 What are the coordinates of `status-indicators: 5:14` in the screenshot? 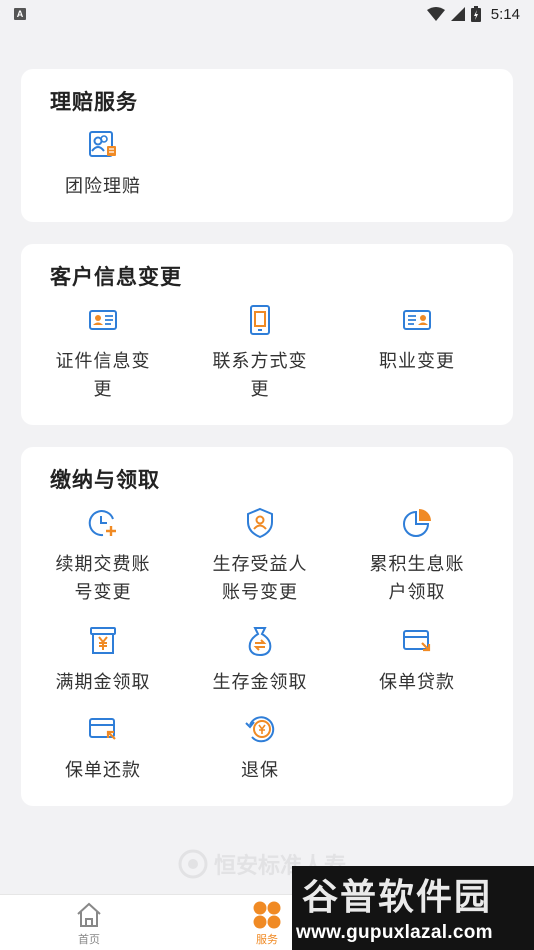 It's located at (473, 14).